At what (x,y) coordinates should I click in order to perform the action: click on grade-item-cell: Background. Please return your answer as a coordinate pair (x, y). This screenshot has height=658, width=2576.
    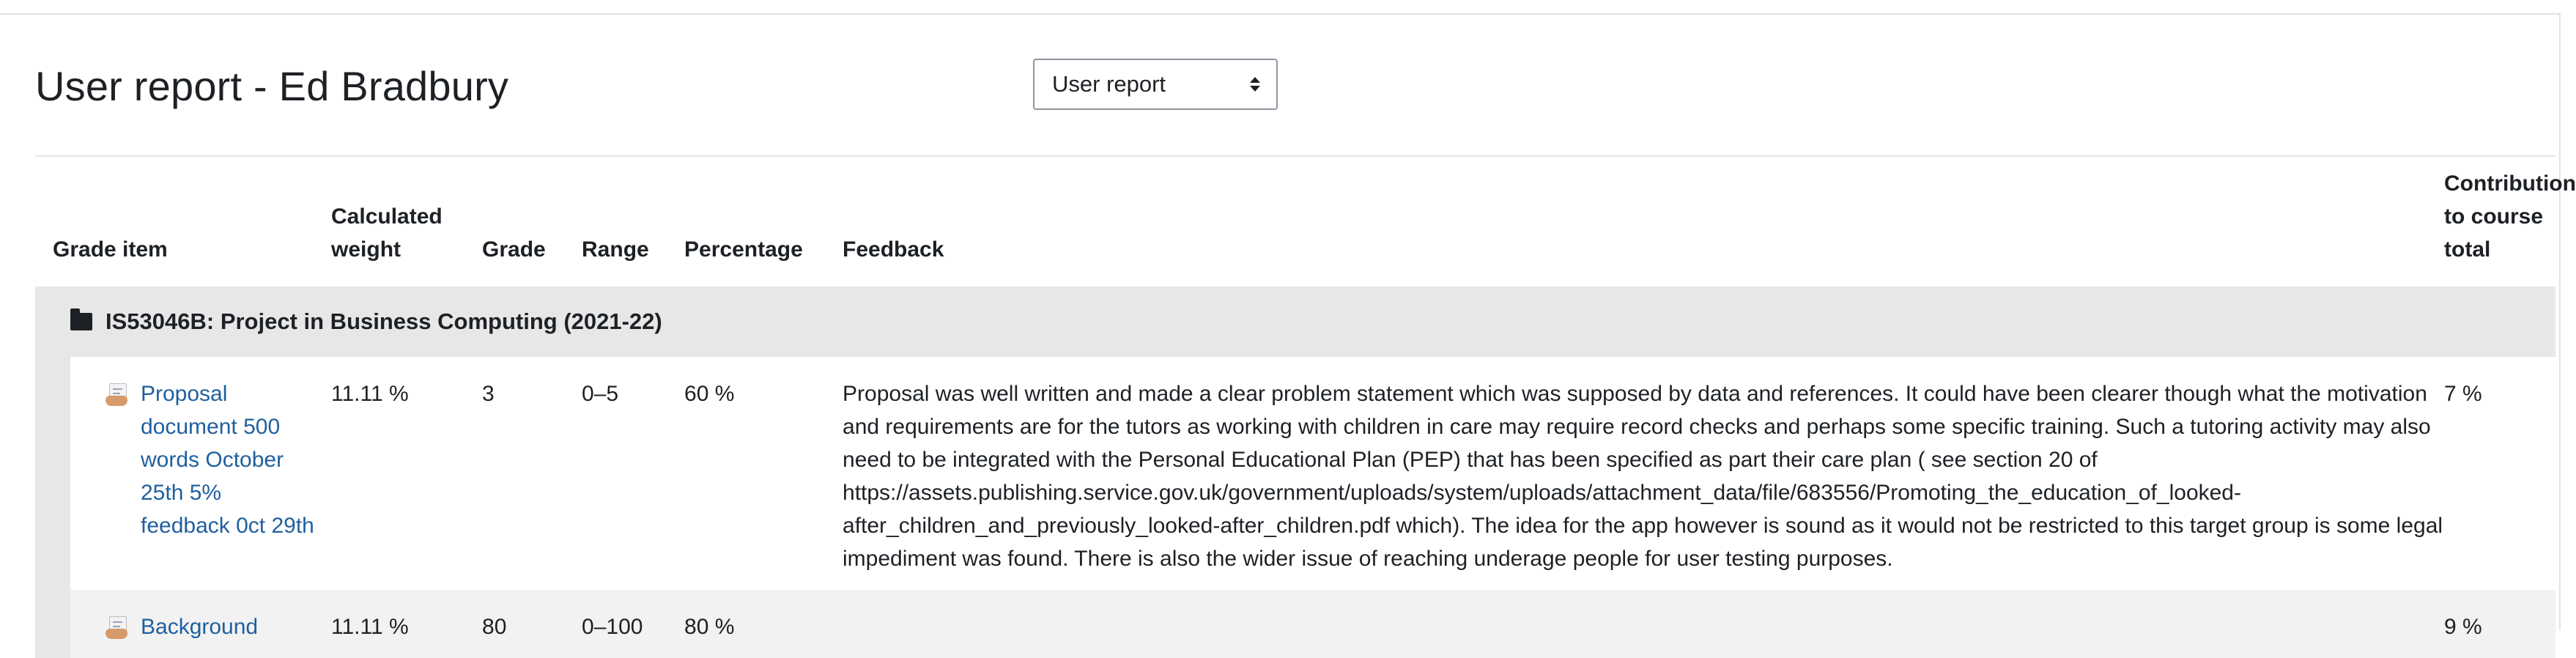
    Looking at the image, I should click on (201, 624).